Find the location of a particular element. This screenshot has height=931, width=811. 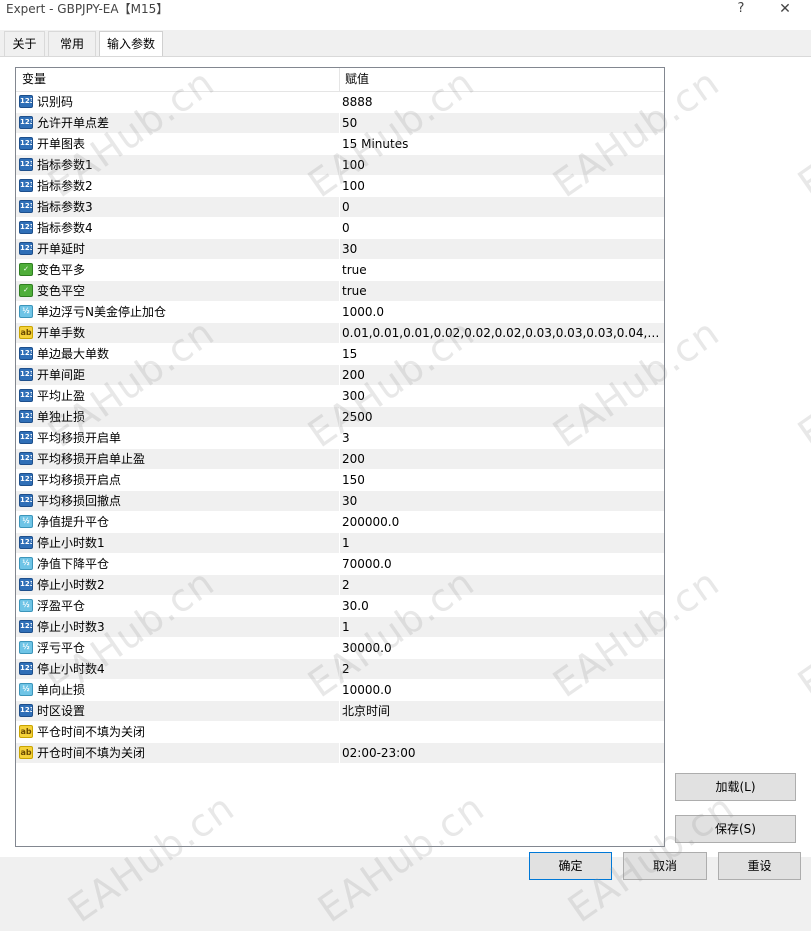

tab-about: 关于 is located at coordinates (24, 43).